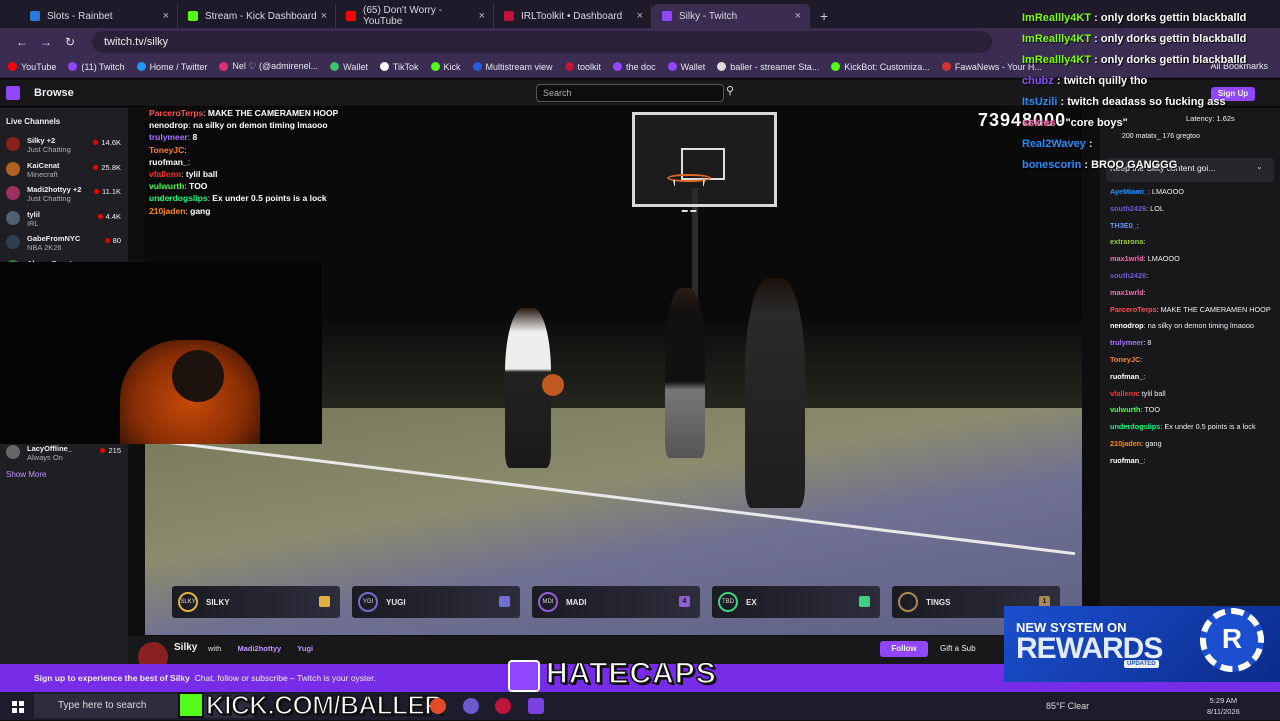 The height and width of the screenshot is (721, 1280). I want to click on show-more-link: Show More, so click(26, 474).